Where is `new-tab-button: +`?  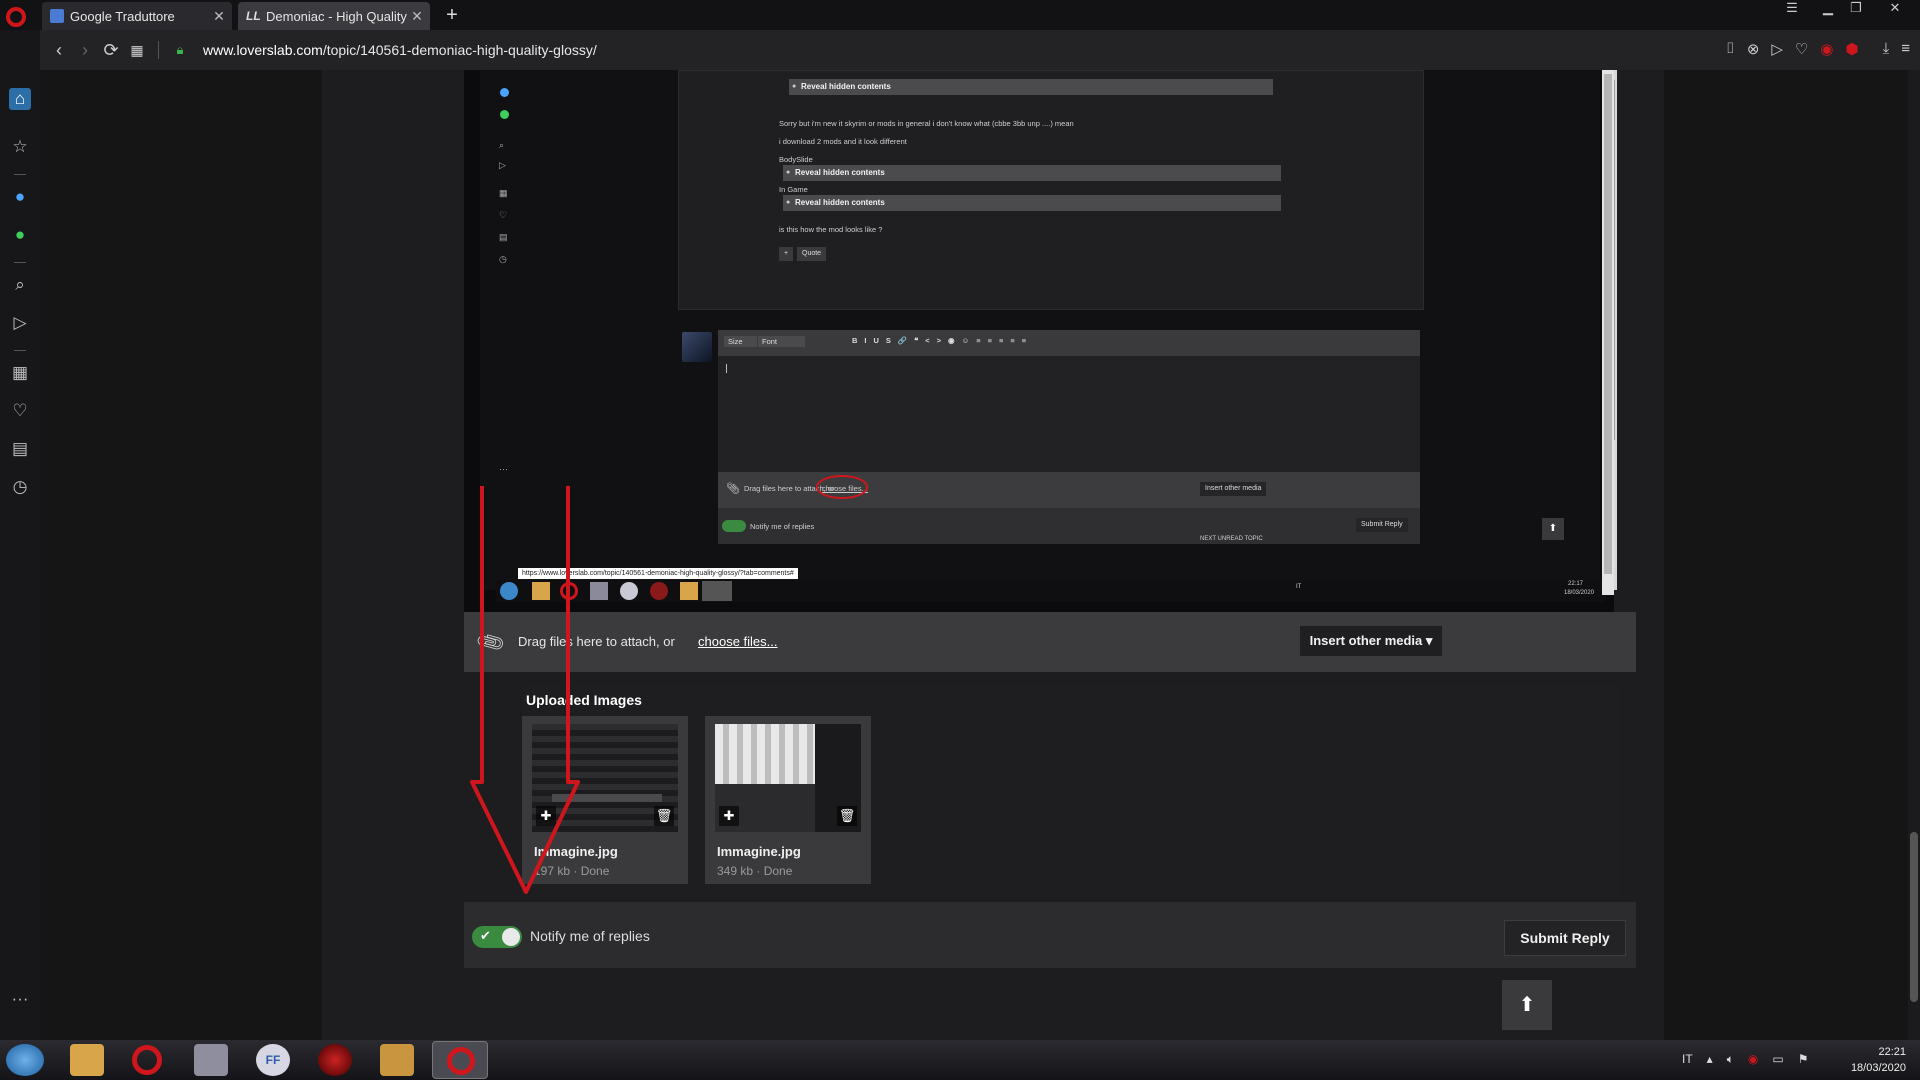 new-tab-button: + is located at coordinates (452, 15).